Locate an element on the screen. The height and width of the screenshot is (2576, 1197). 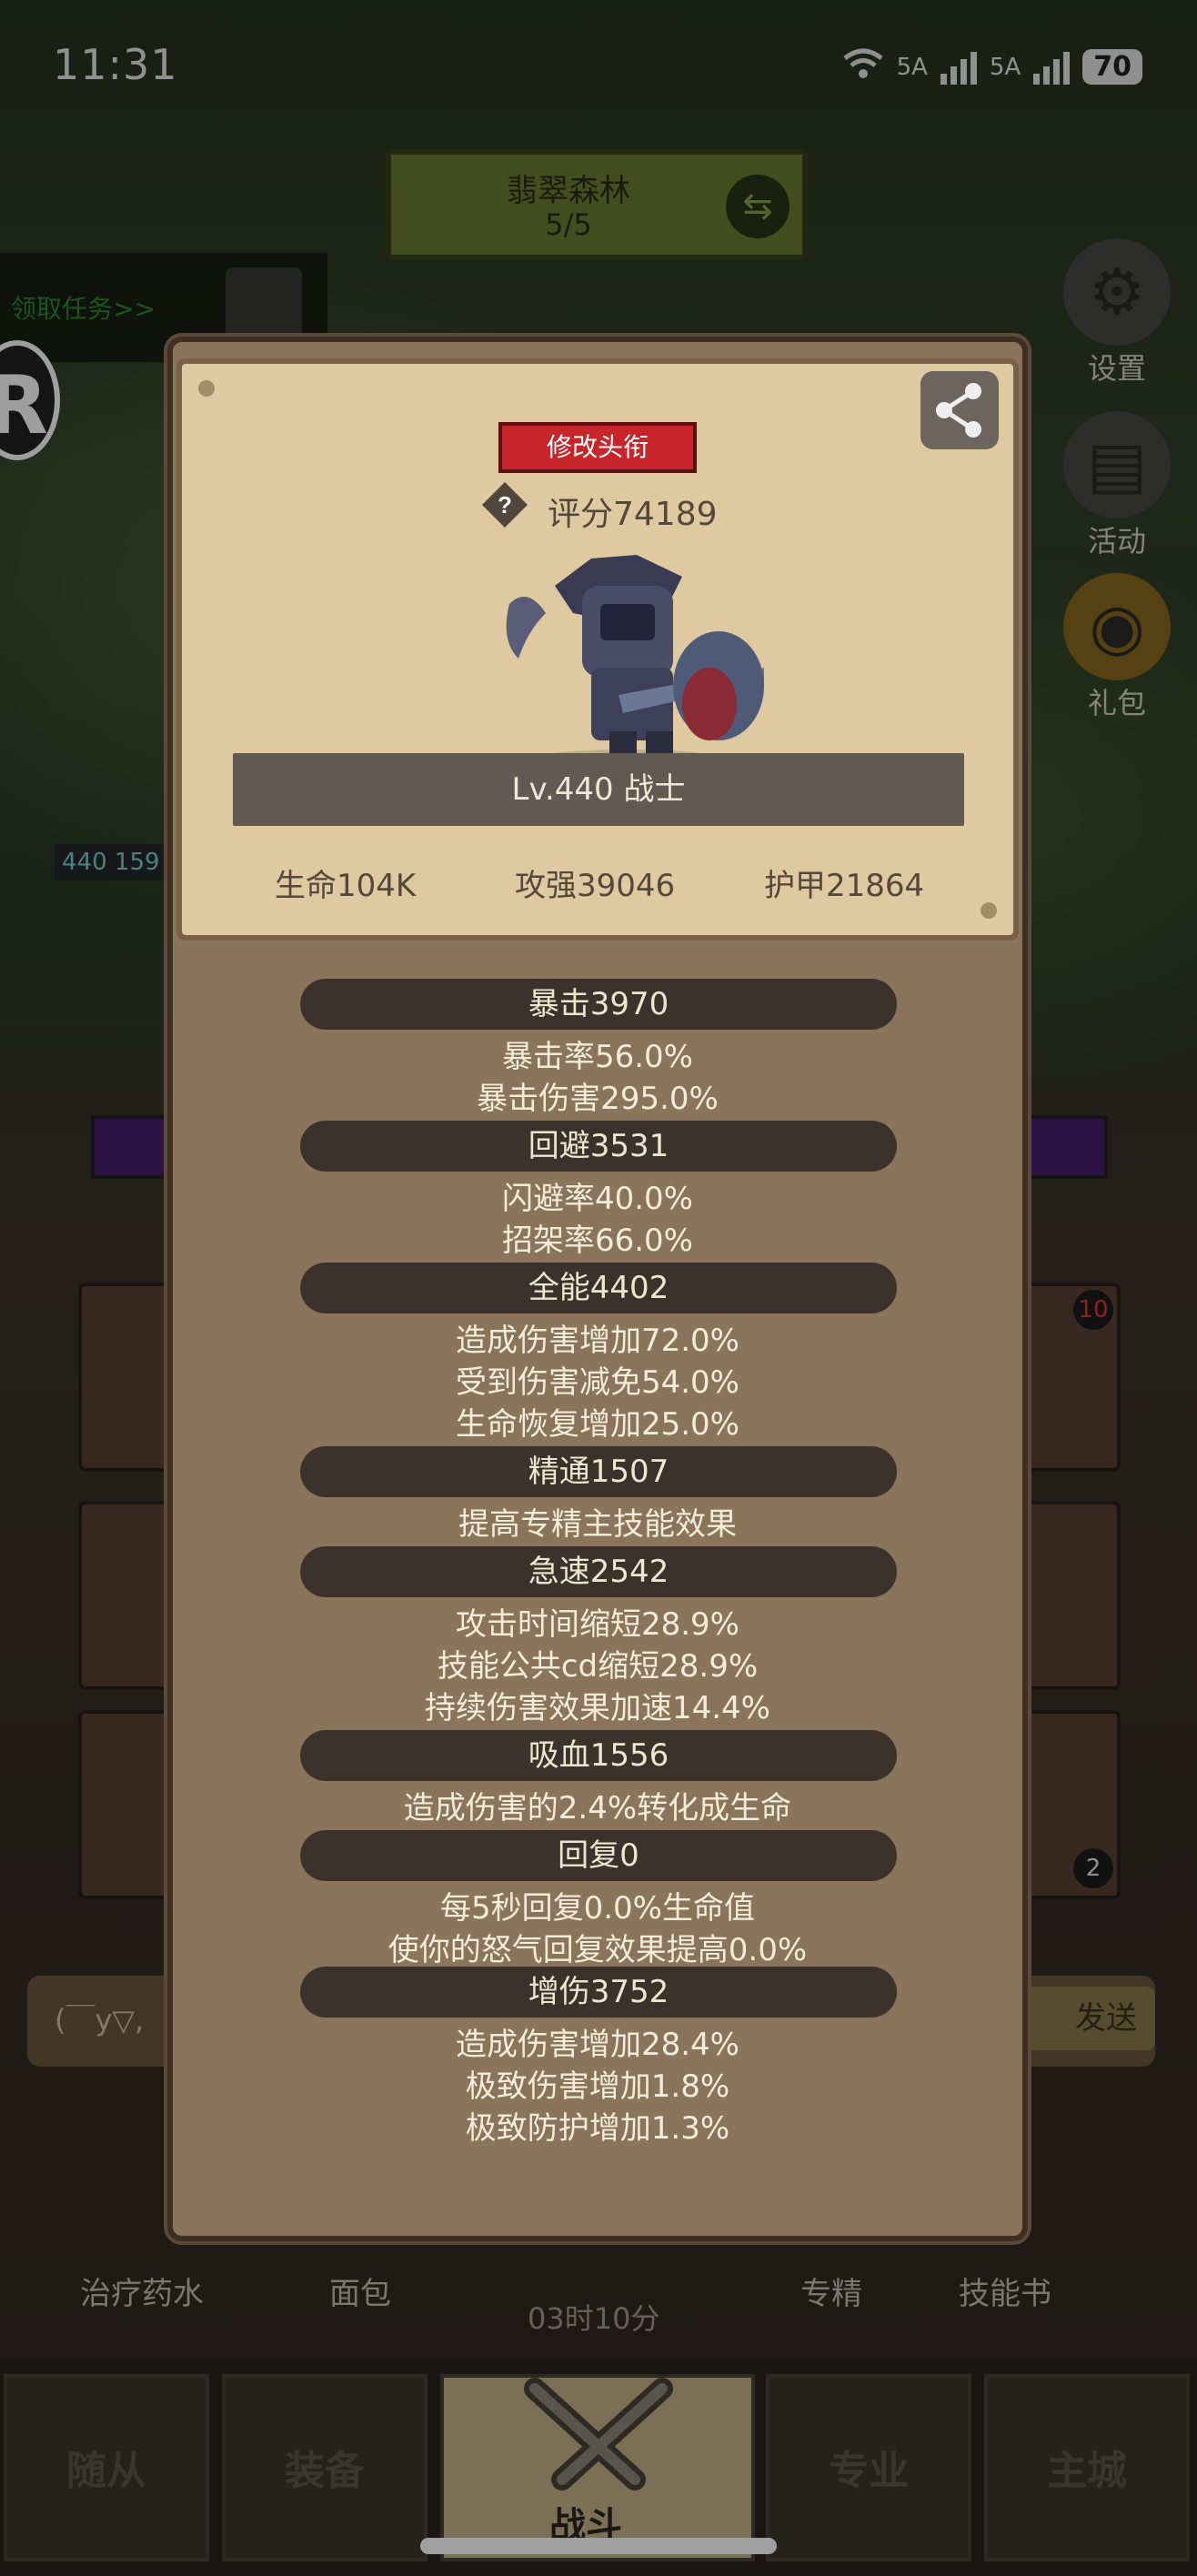
stat-line-dmg-amp-1: 造成伤害增加28.4% is located at coordinates (597, 2045).